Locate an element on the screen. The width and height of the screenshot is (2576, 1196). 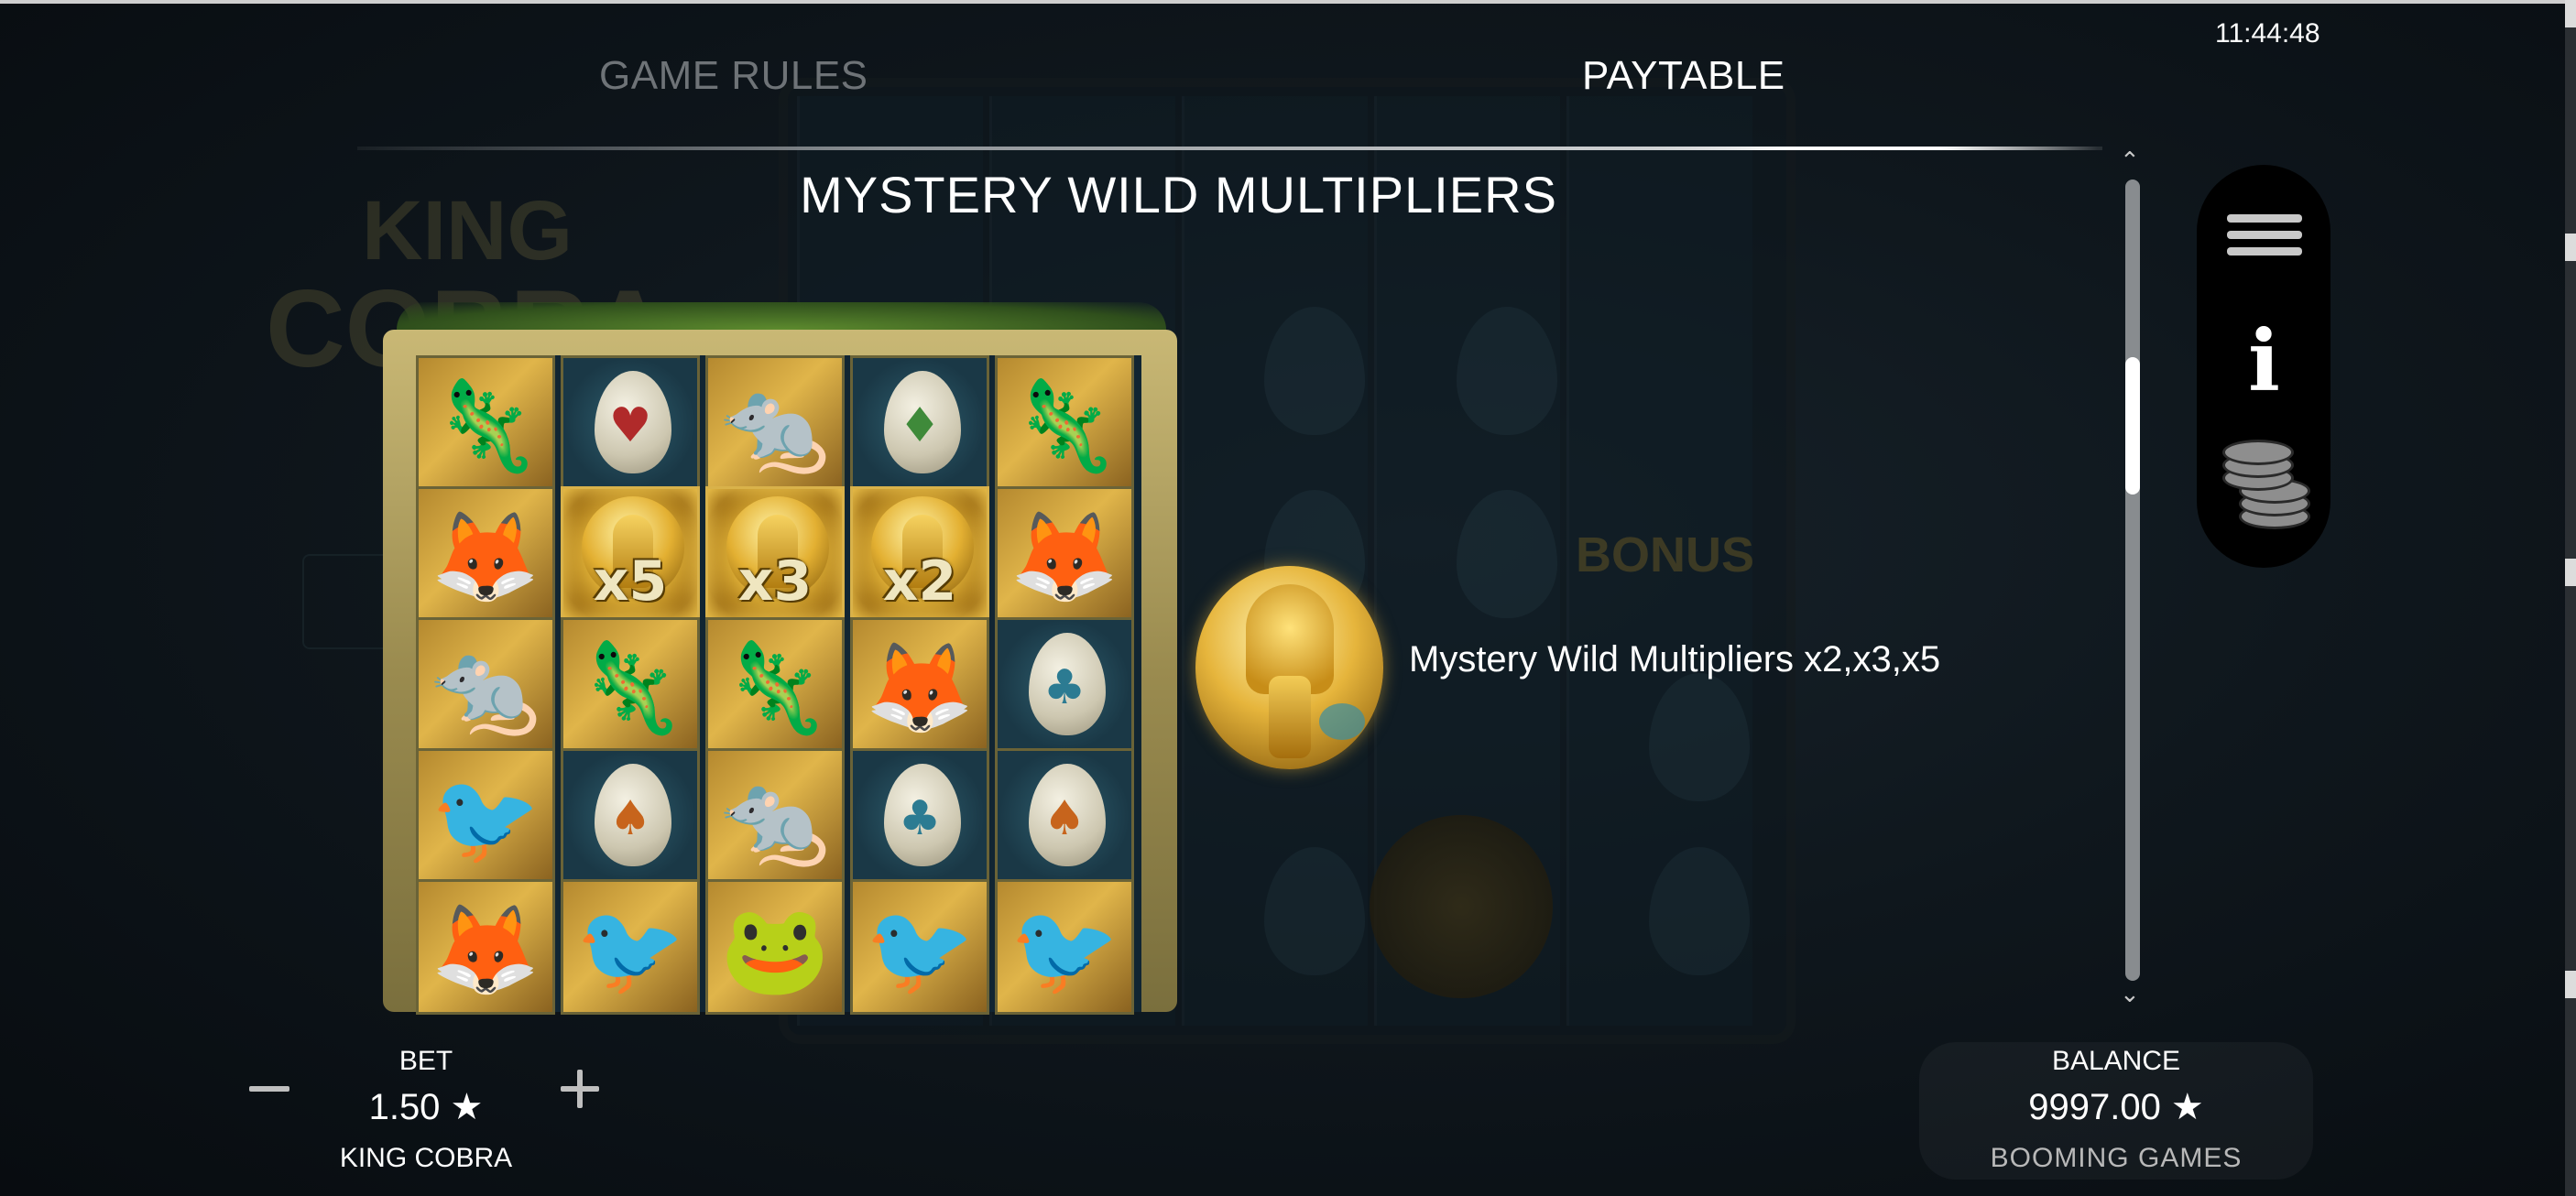
frog-symbol: 🐸 is located at coordinates (775, 947).